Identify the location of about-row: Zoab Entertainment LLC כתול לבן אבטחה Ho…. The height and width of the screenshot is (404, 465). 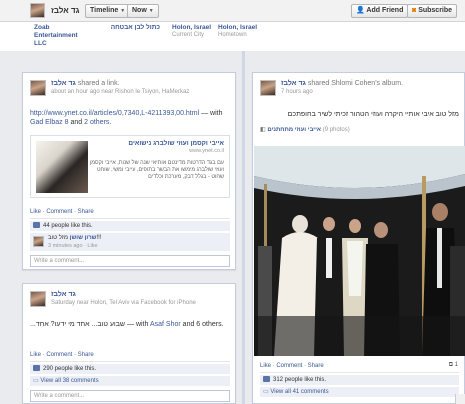
(232, 37).